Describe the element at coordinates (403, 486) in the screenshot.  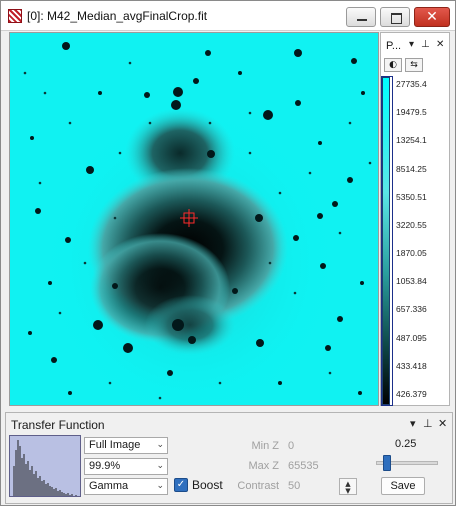
I see `save-button: Save` at that location.